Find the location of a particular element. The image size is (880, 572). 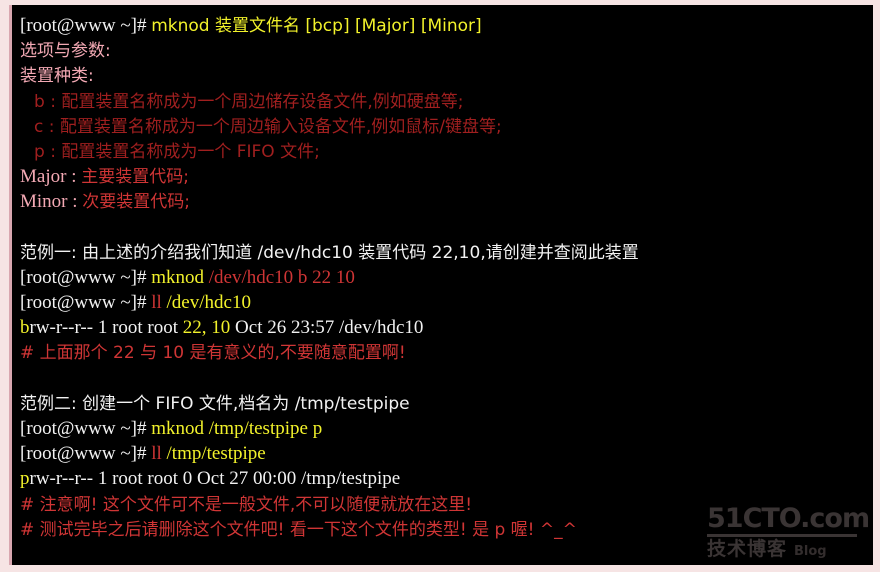

terminal-line-example-2-comment-2: # 测试完毕之后请删除这个文件吧! 看一下这个文件的类型! 是 p 喔! ^_^ is located at coordinates (446, 529).